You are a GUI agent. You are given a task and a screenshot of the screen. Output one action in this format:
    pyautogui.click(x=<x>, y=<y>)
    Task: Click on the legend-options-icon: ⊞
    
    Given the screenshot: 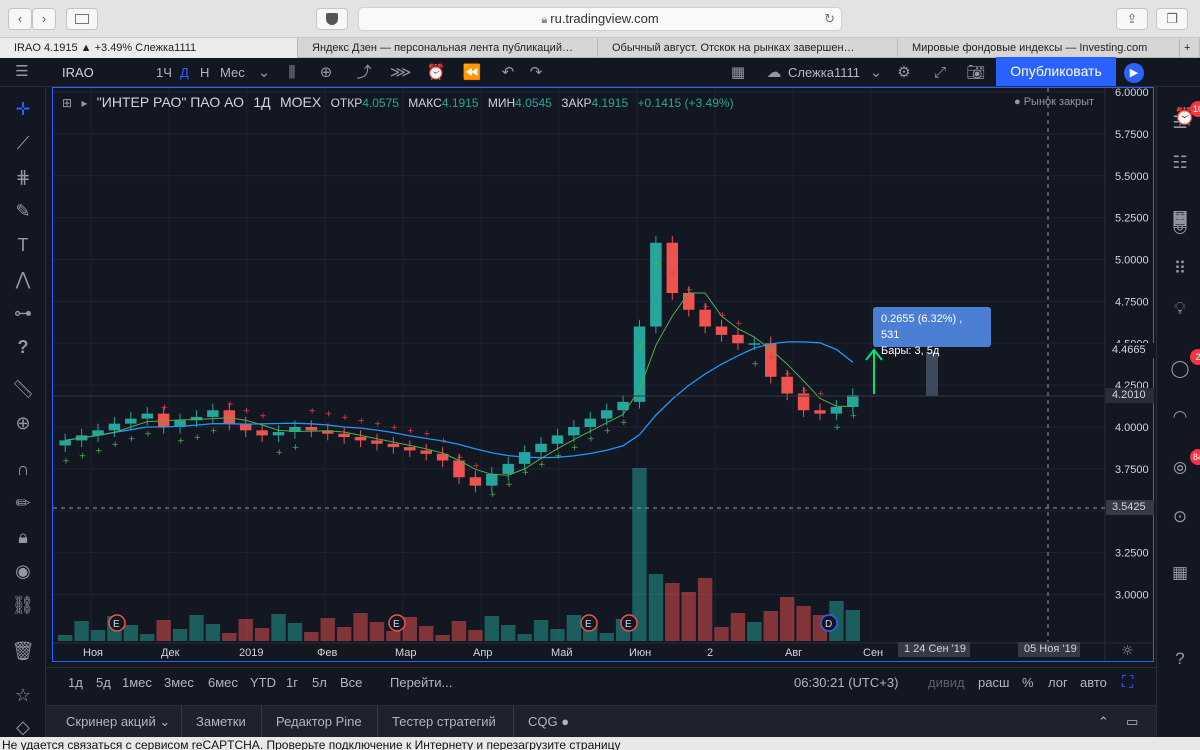 What is the action you would take?
    pyautogui.click(x=67, y=103)
    